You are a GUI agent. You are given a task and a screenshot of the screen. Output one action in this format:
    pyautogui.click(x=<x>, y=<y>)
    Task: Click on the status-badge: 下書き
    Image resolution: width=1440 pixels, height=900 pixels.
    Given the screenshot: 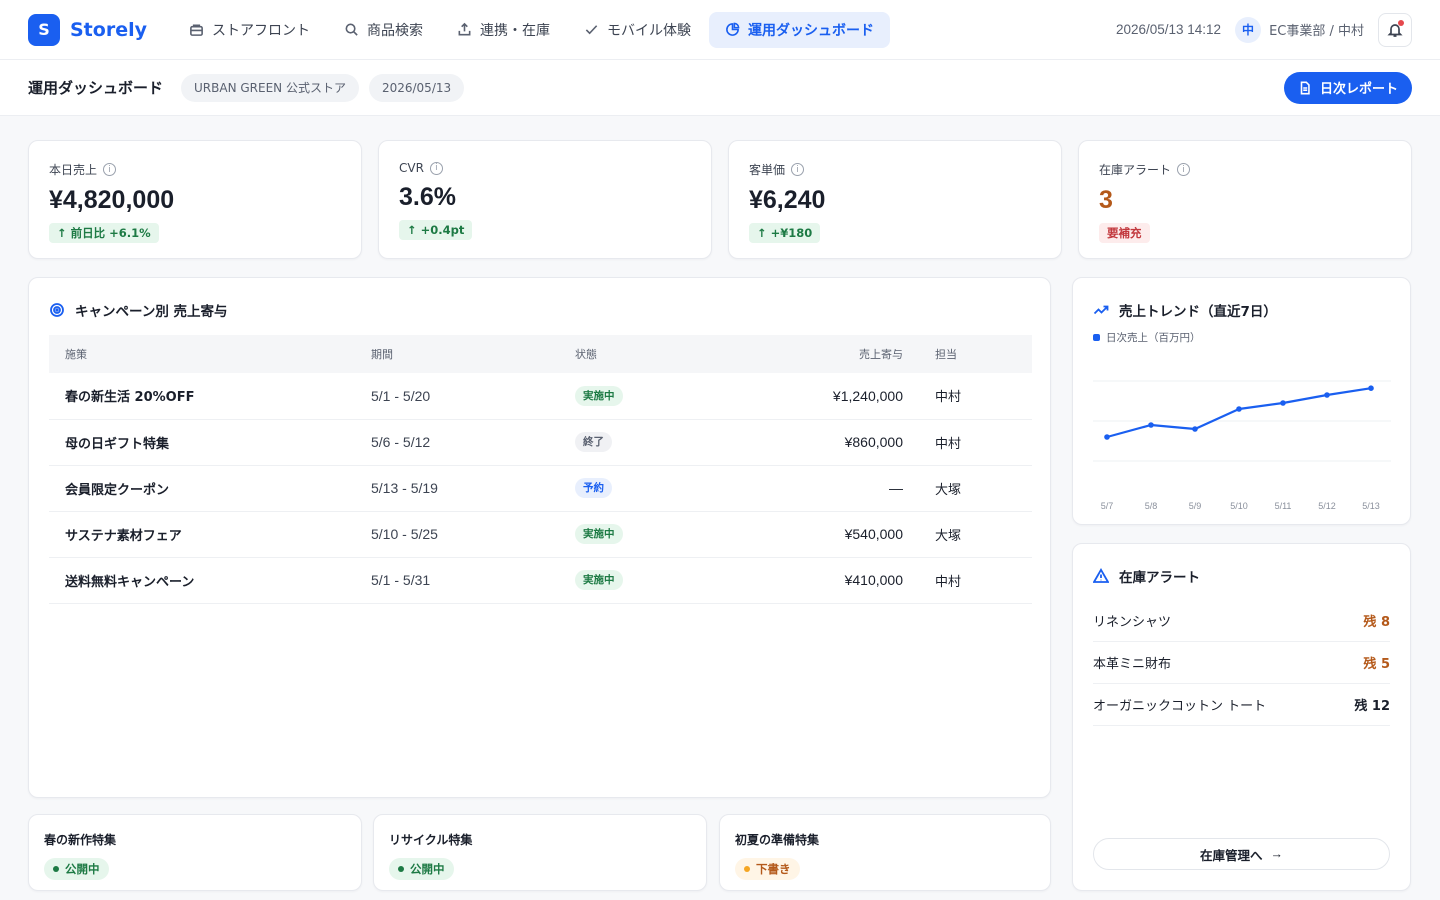 What is the action you would take?
    pyautogui.click(x=767, y=869)
    